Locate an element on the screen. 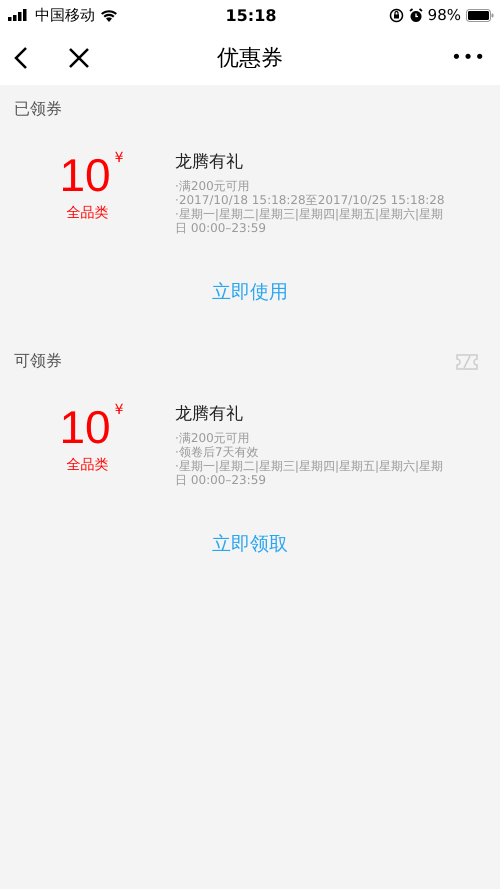  status-time: 15:18 is located at coordinates (251, 15).